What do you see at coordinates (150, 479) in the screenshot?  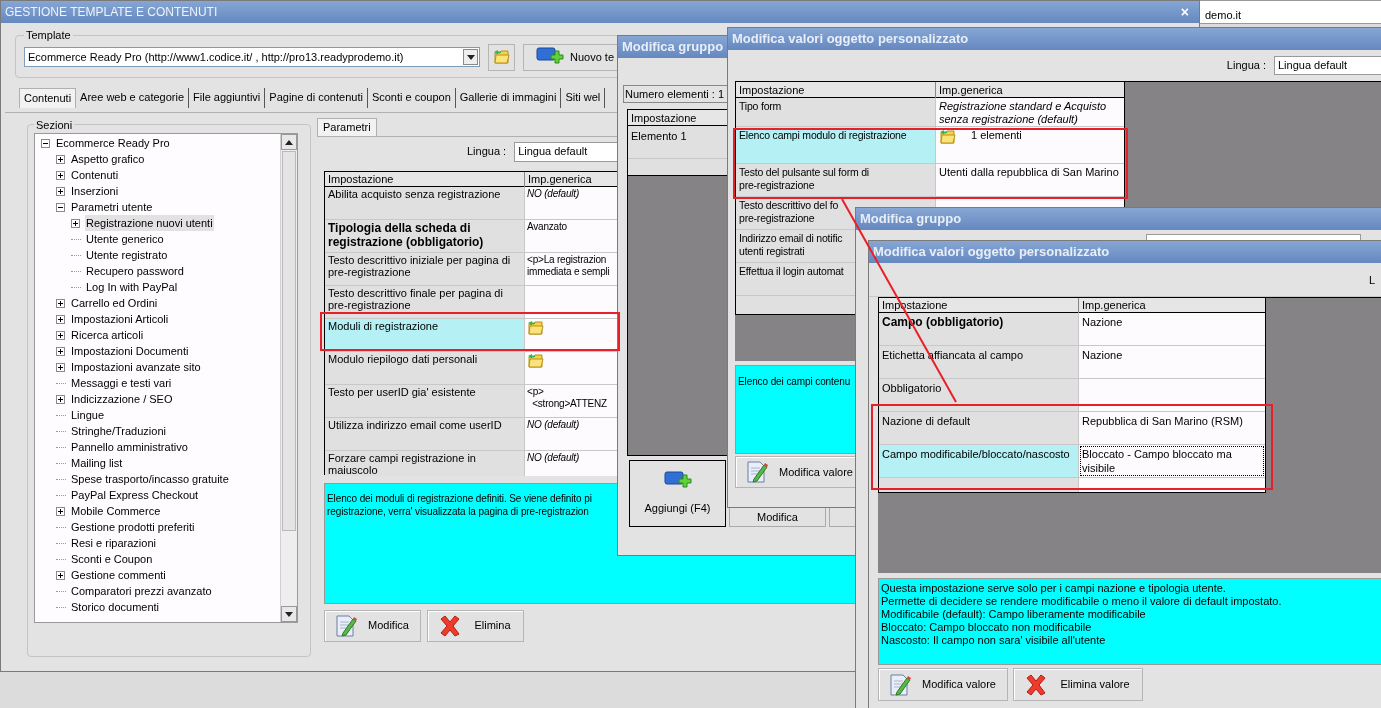 I see `tree-item: Spese trasporto/incasso gratuite` at bounding box center [150, 479].